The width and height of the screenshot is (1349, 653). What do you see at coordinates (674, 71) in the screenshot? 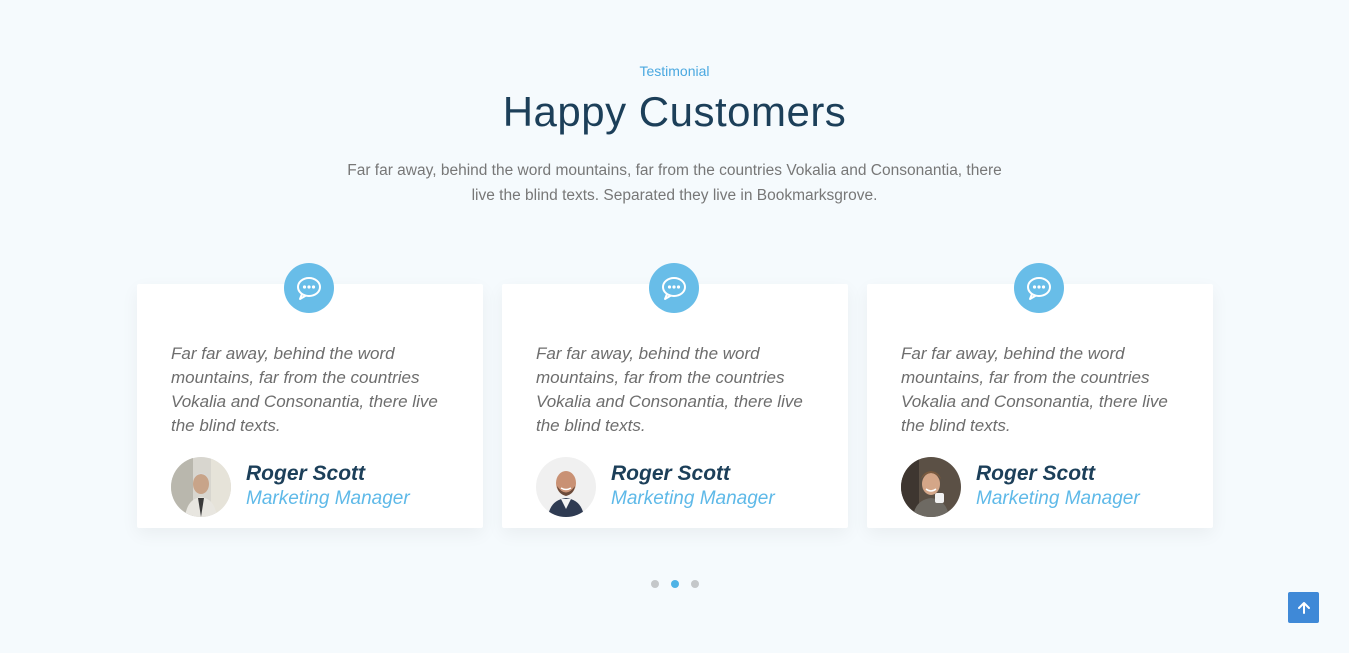
I see `section-kicker: Testimonial` at bounding box center [674, 71].